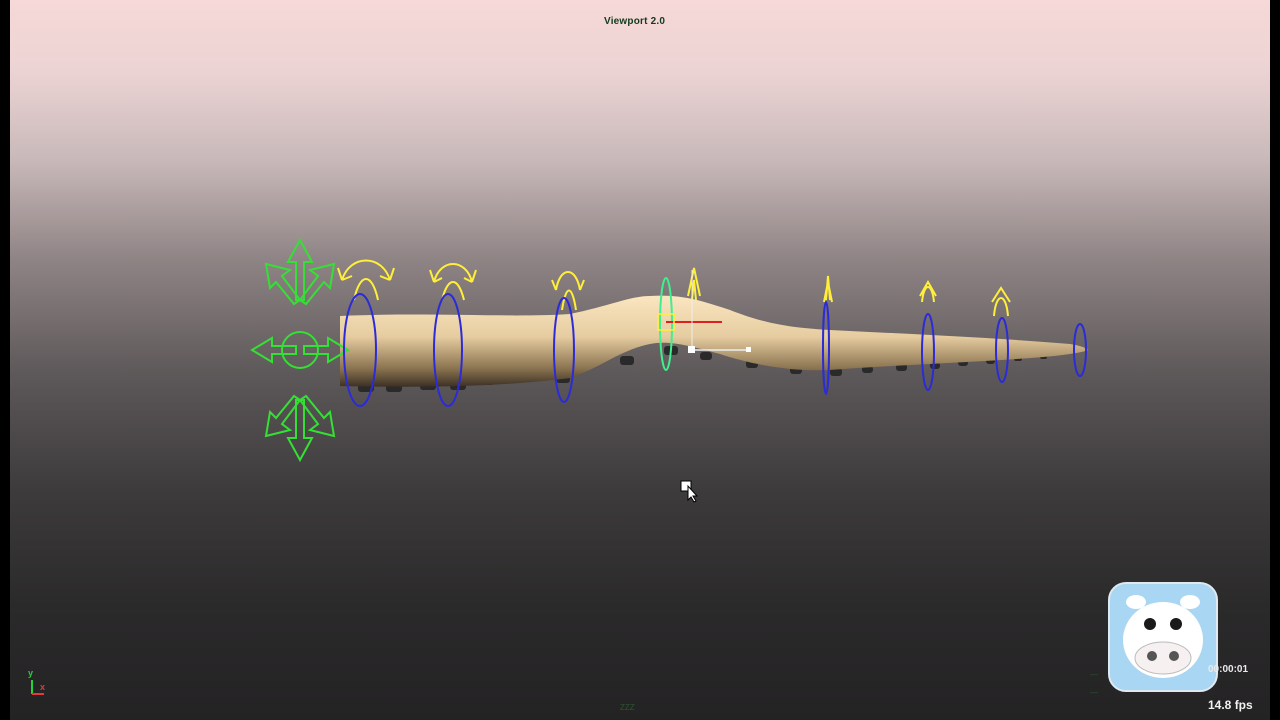  I want to click on frame-counter: 00:00:01, so click(1228, 669).